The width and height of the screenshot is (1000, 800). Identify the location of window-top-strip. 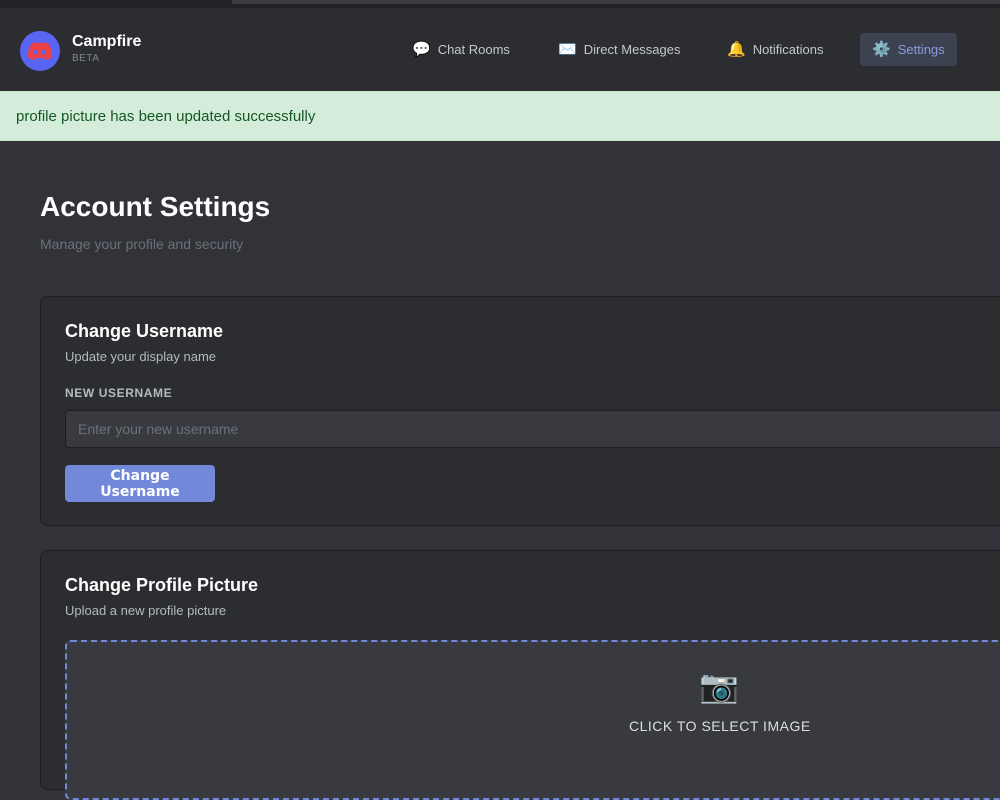
(500, 4).